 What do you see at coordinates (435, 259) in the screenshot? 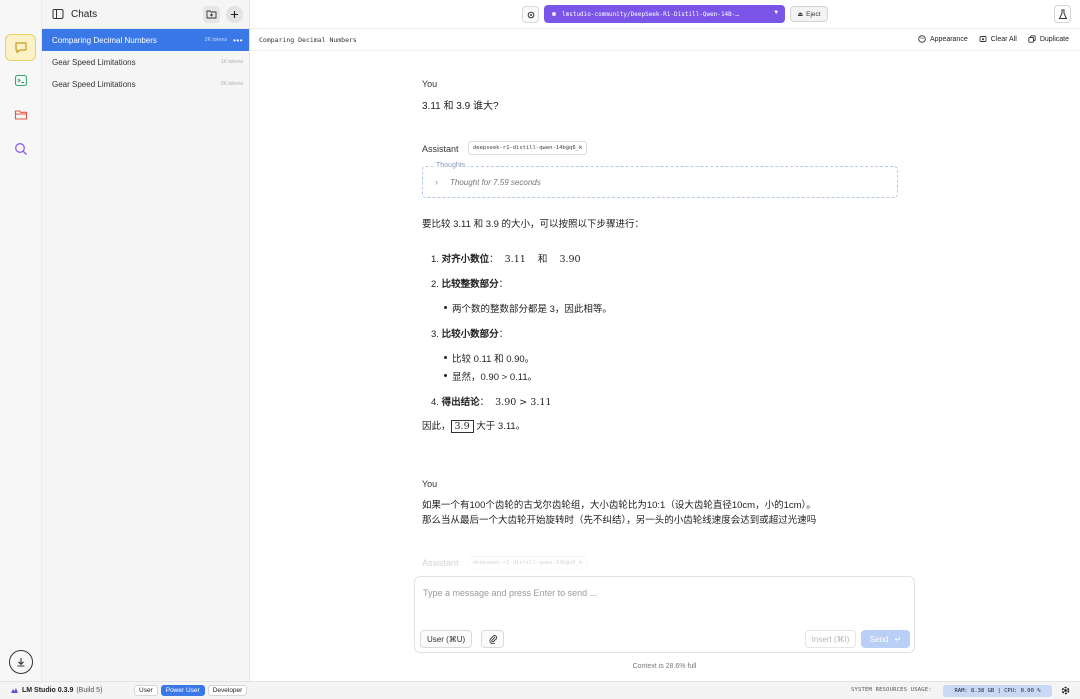
I see `step-number: 1.` at bounding box center [435, 259].